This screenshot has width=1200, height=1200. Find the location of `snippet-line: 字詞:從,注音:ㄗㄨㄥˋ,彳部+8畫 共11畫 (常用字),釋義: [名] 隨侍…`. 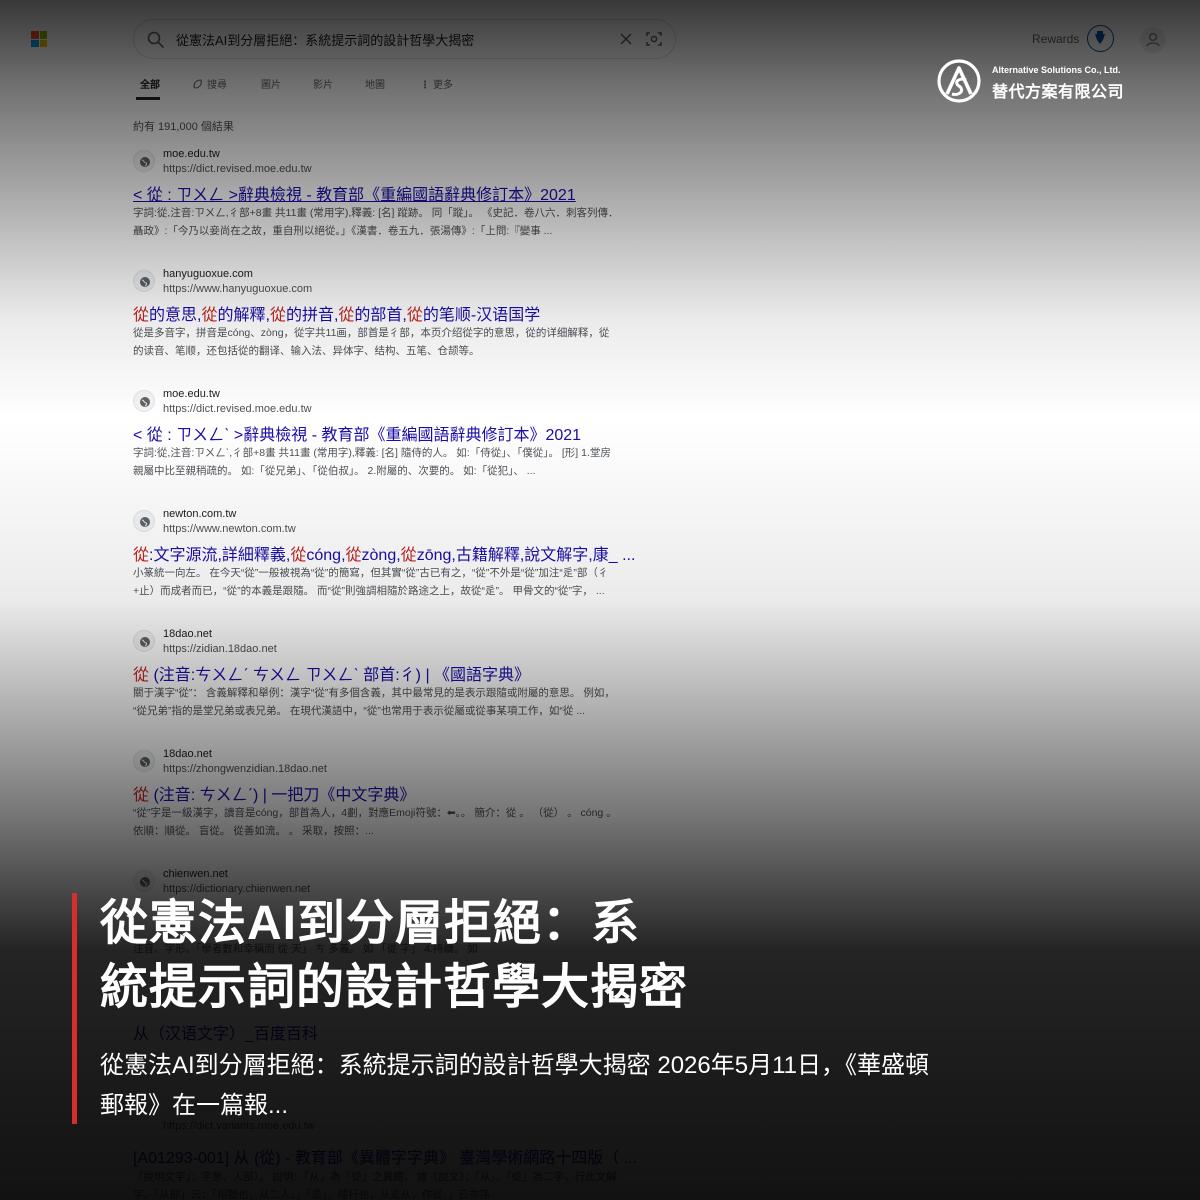

snippet-line: 字詞:從,注音:ㄗㄨㄥˋ,彳部+8畫 共11畫 (常用字),釋義: [名] 隨侍… is located at coordinates (372, 453).